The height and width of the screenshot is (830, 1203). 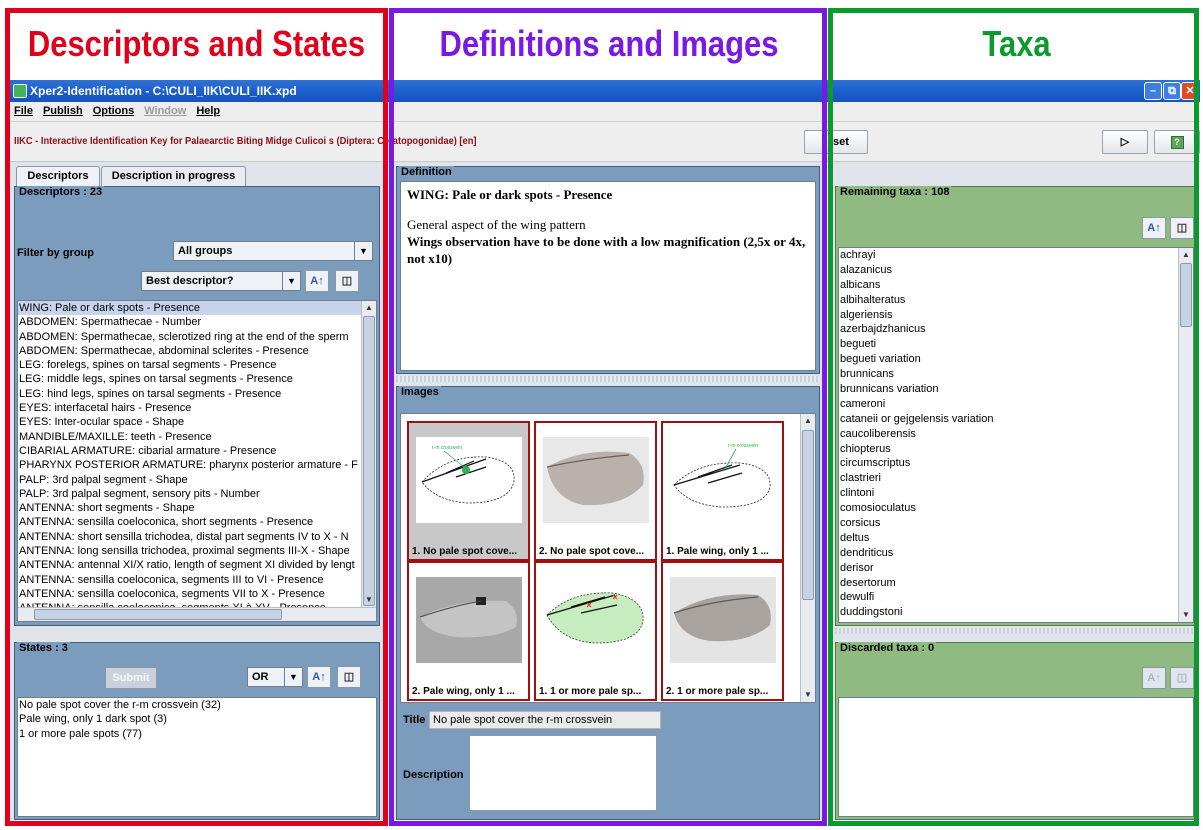 I want to click on list-item: cataneii or gejgelensis variation, so click(x=1016, y=419).